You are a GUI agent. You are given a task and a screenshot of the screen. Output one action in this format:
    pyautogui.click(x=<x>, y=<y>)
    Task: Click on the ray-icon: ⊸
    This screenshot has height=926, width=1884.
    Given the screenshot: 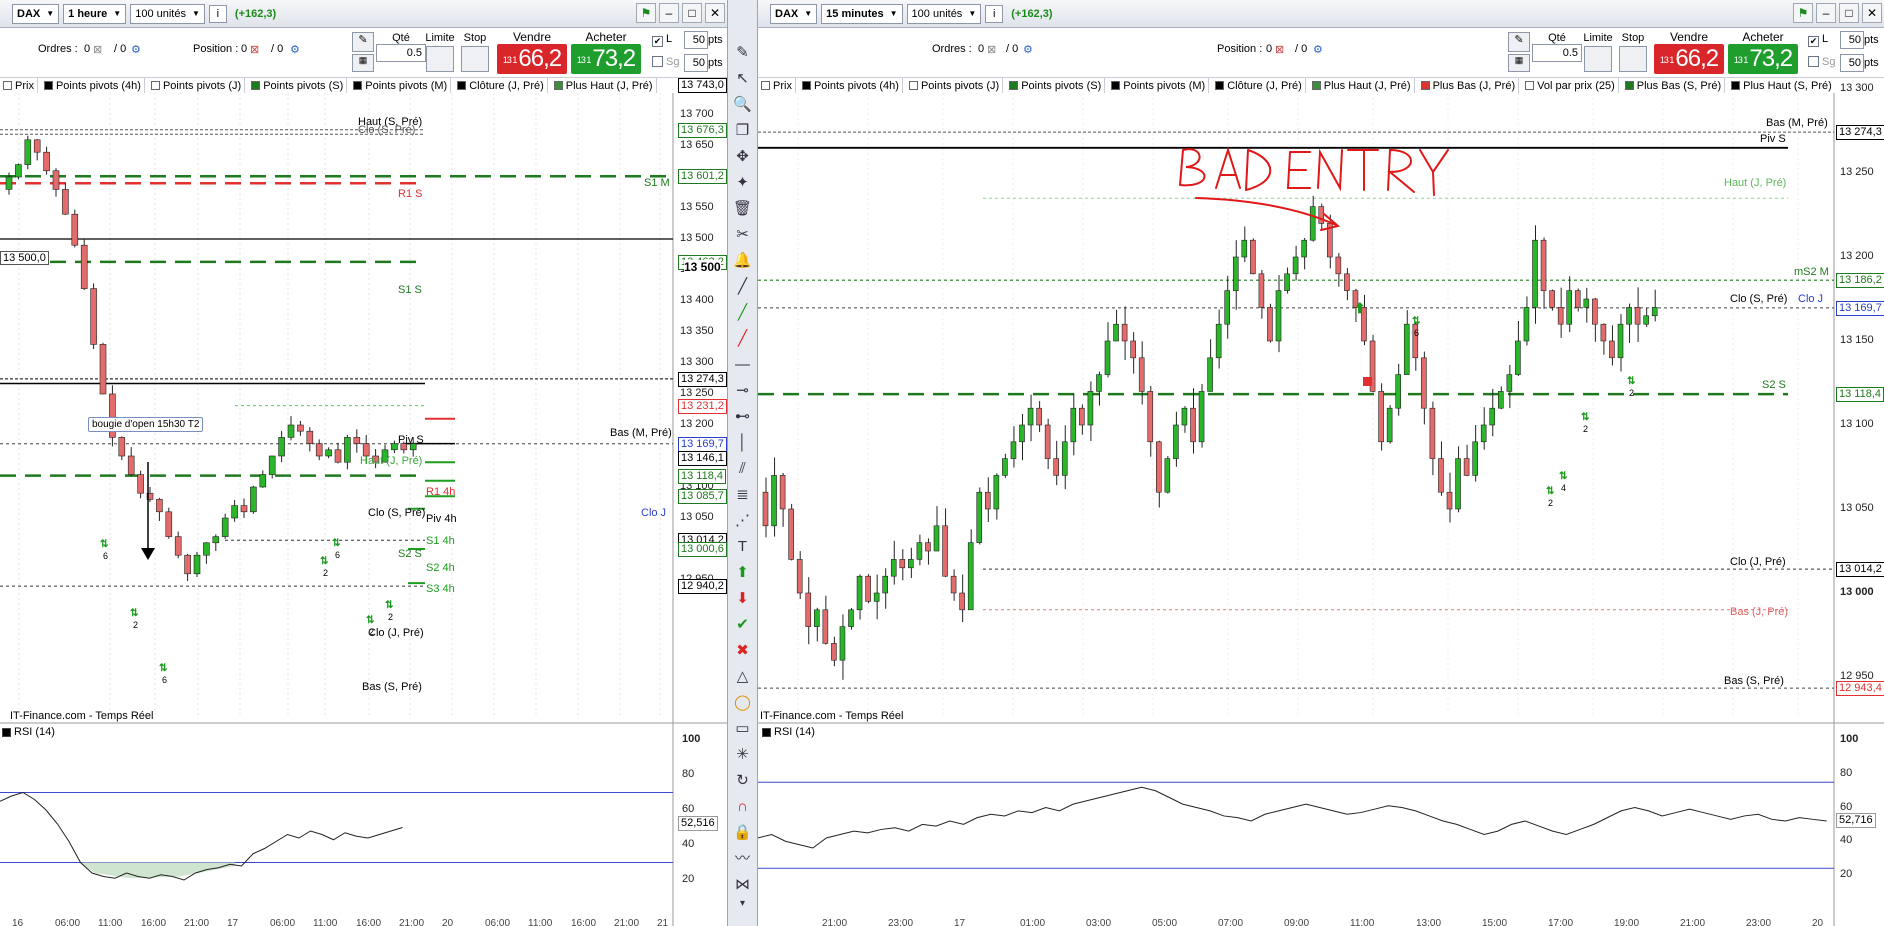 What is the action you would take?
    pyautogui.click(x=742, y=390)
    